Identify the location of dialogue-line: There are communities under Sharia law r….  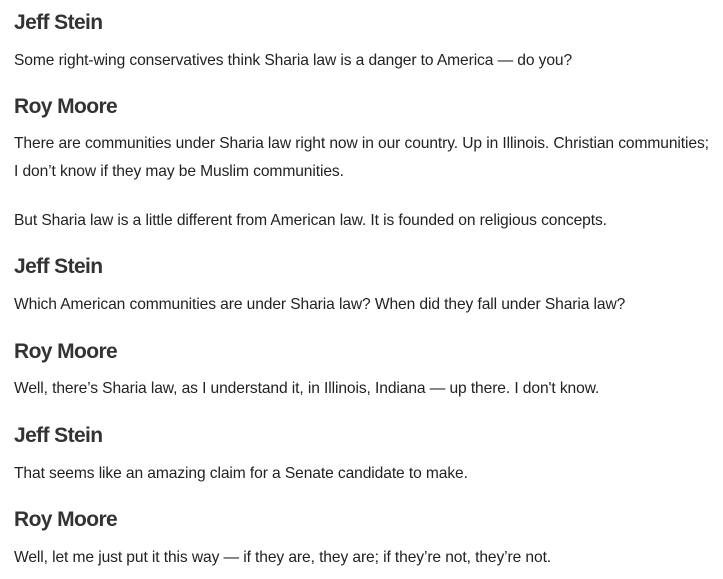
(361, 157).